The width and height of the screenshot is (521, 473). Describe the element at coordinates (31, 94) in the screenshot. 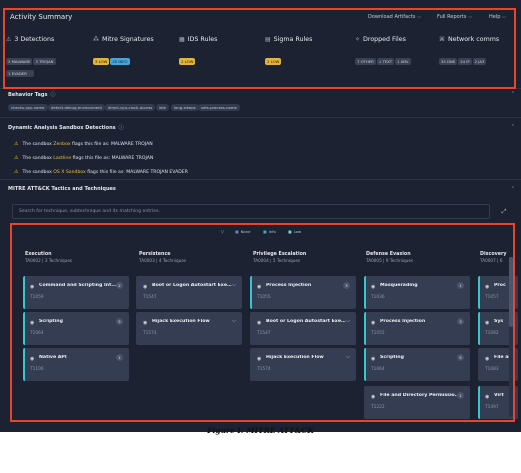

I see `behavior-tags-title: Behavior Tags ⓘ` at that location.